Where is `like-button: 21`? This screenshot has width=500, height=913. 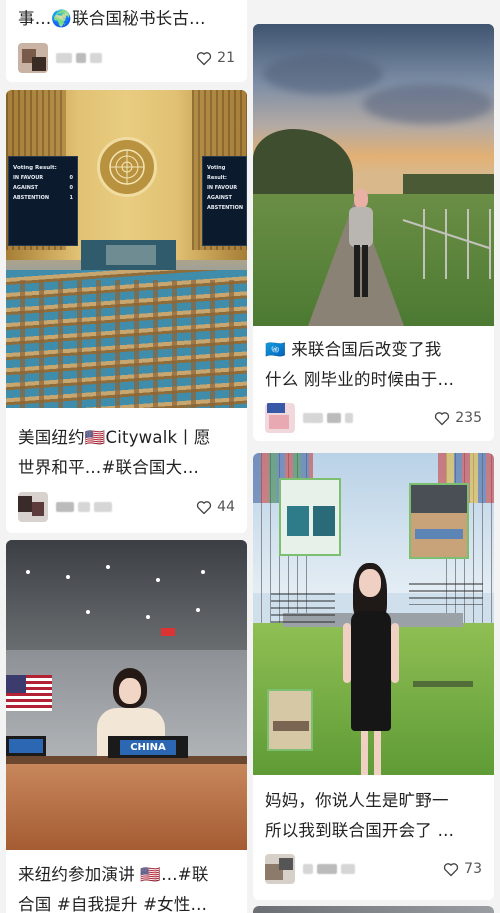
like-button: 21 is located at coordinates (215, 58).